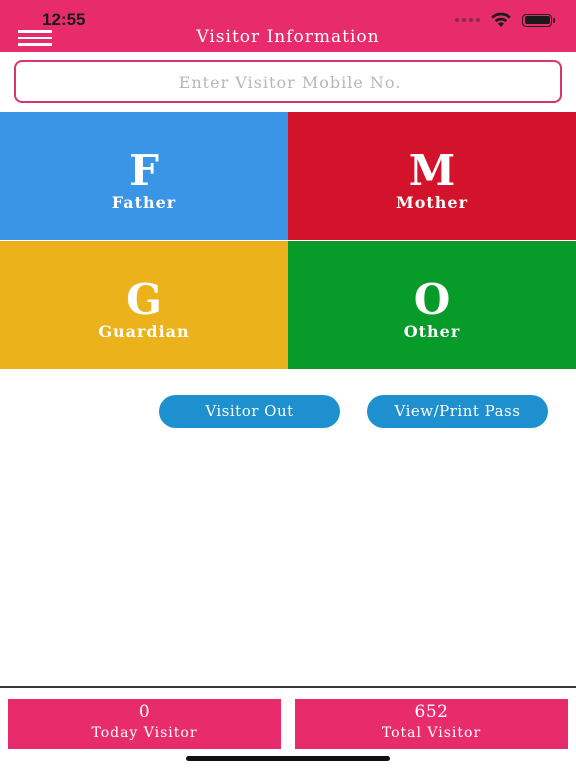 The height and width of the screenshot is (768, 576). What do you see at coordinates (144, 202) in the screenshot?
I see `tile-label: Father` at bounding box center [144, 202].